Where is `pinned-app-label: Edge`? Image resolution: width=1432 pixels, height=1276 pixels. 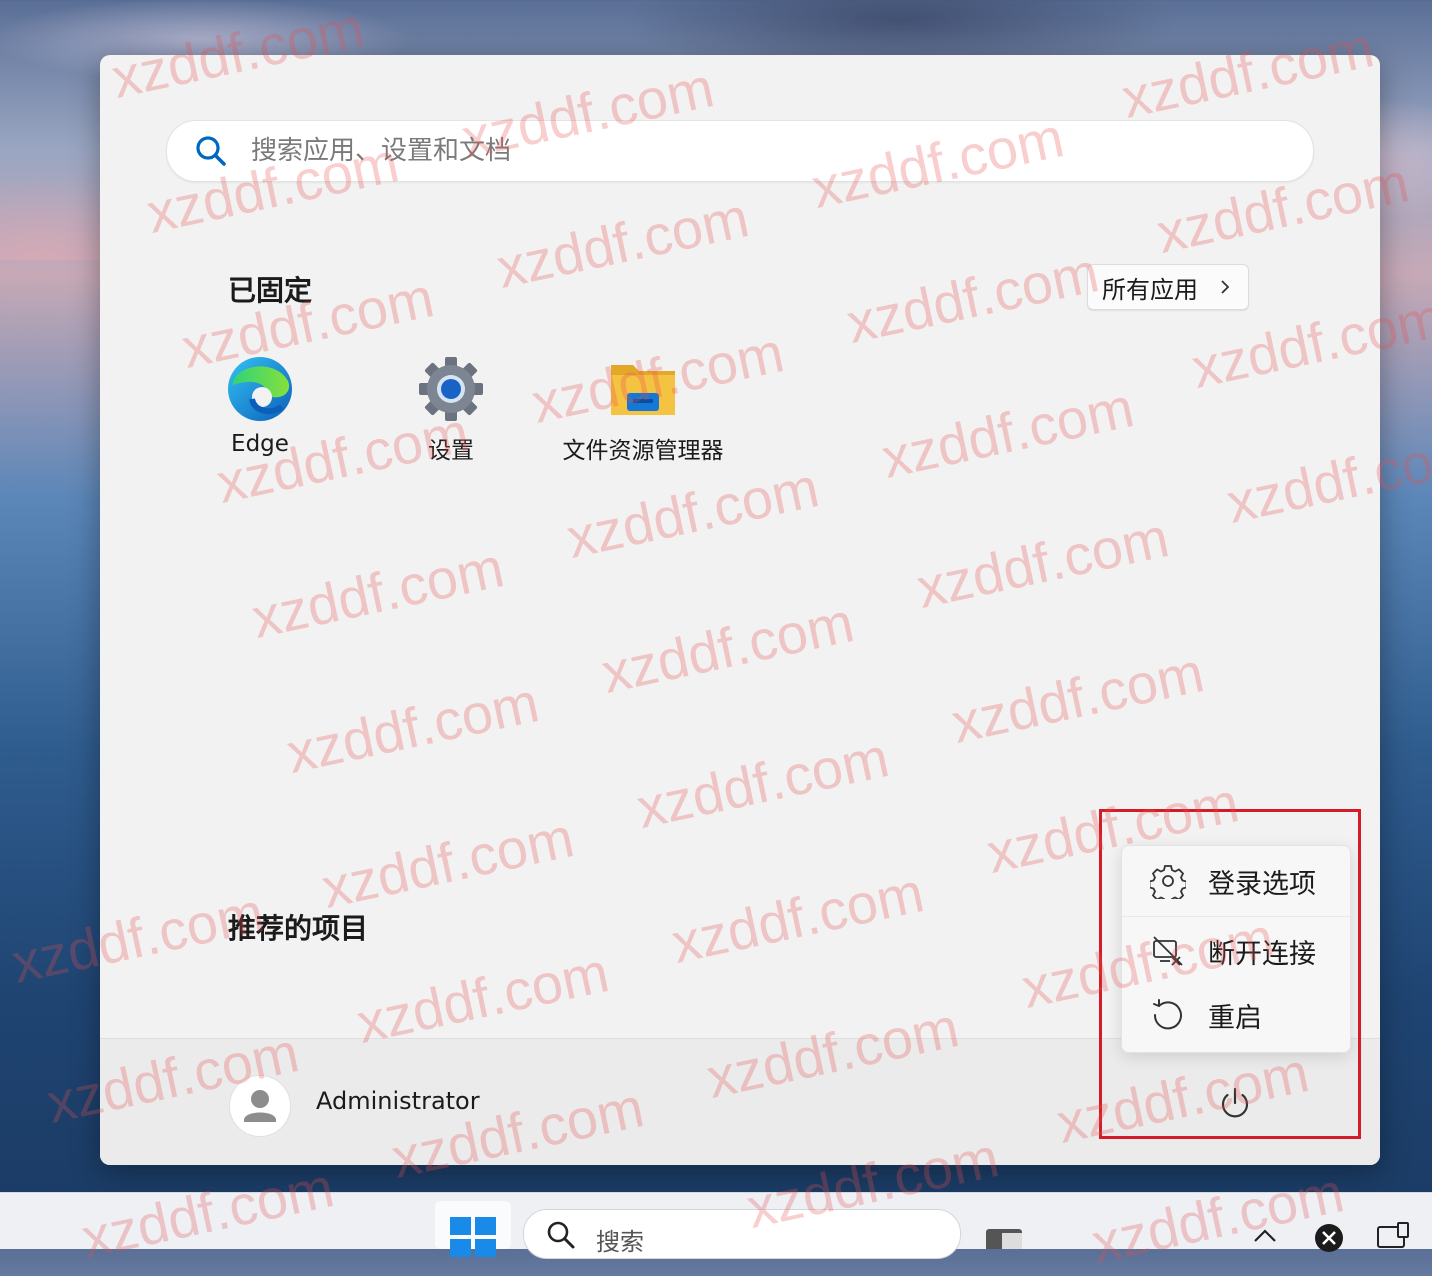
pinned-app-label: Edge is located at coordinates (260, 444).